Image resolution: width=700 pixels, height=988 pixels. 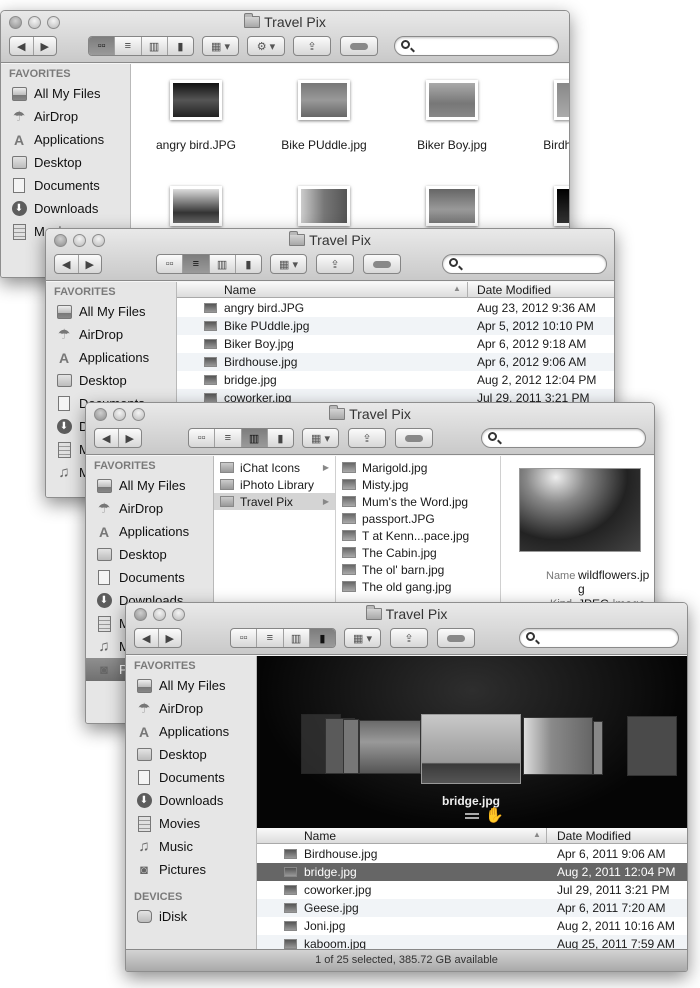 I want to click on coverflow-area: bridge.jpg ✋, so click(x=472, y=742).